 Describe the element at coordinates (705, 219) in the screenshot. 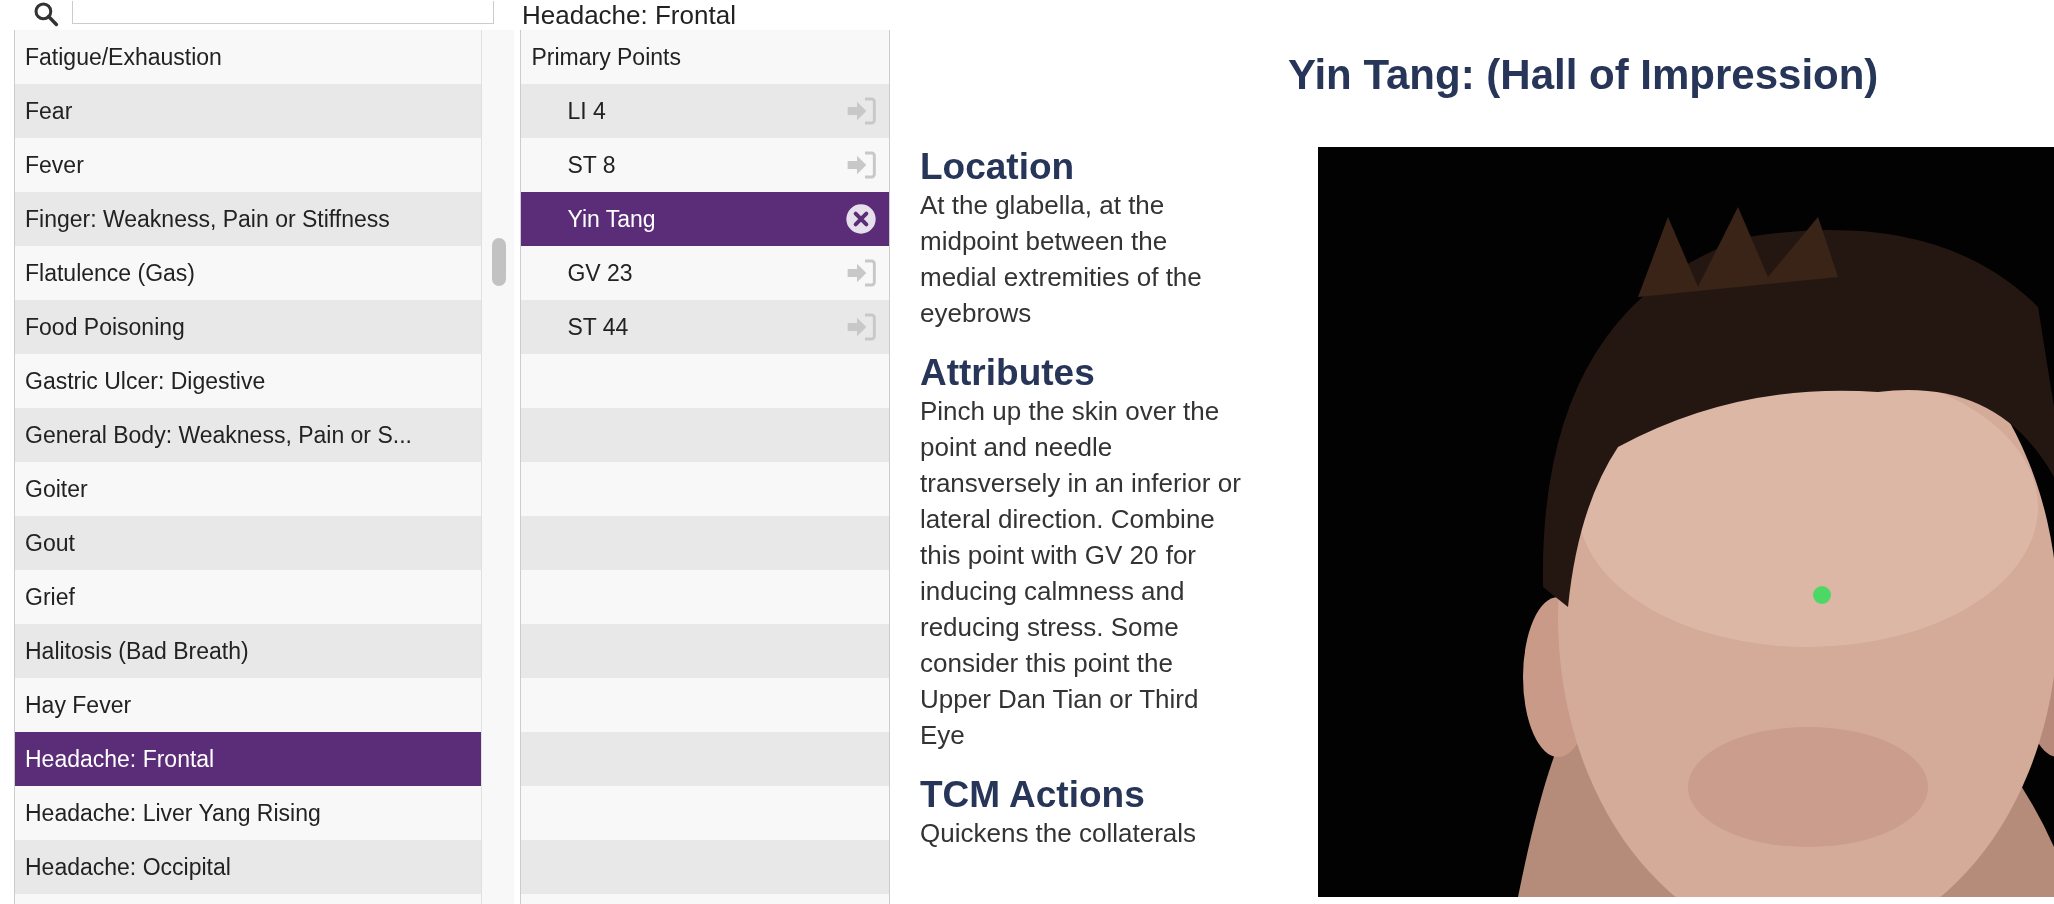

I see `point-item: Yin Tang` at that location.